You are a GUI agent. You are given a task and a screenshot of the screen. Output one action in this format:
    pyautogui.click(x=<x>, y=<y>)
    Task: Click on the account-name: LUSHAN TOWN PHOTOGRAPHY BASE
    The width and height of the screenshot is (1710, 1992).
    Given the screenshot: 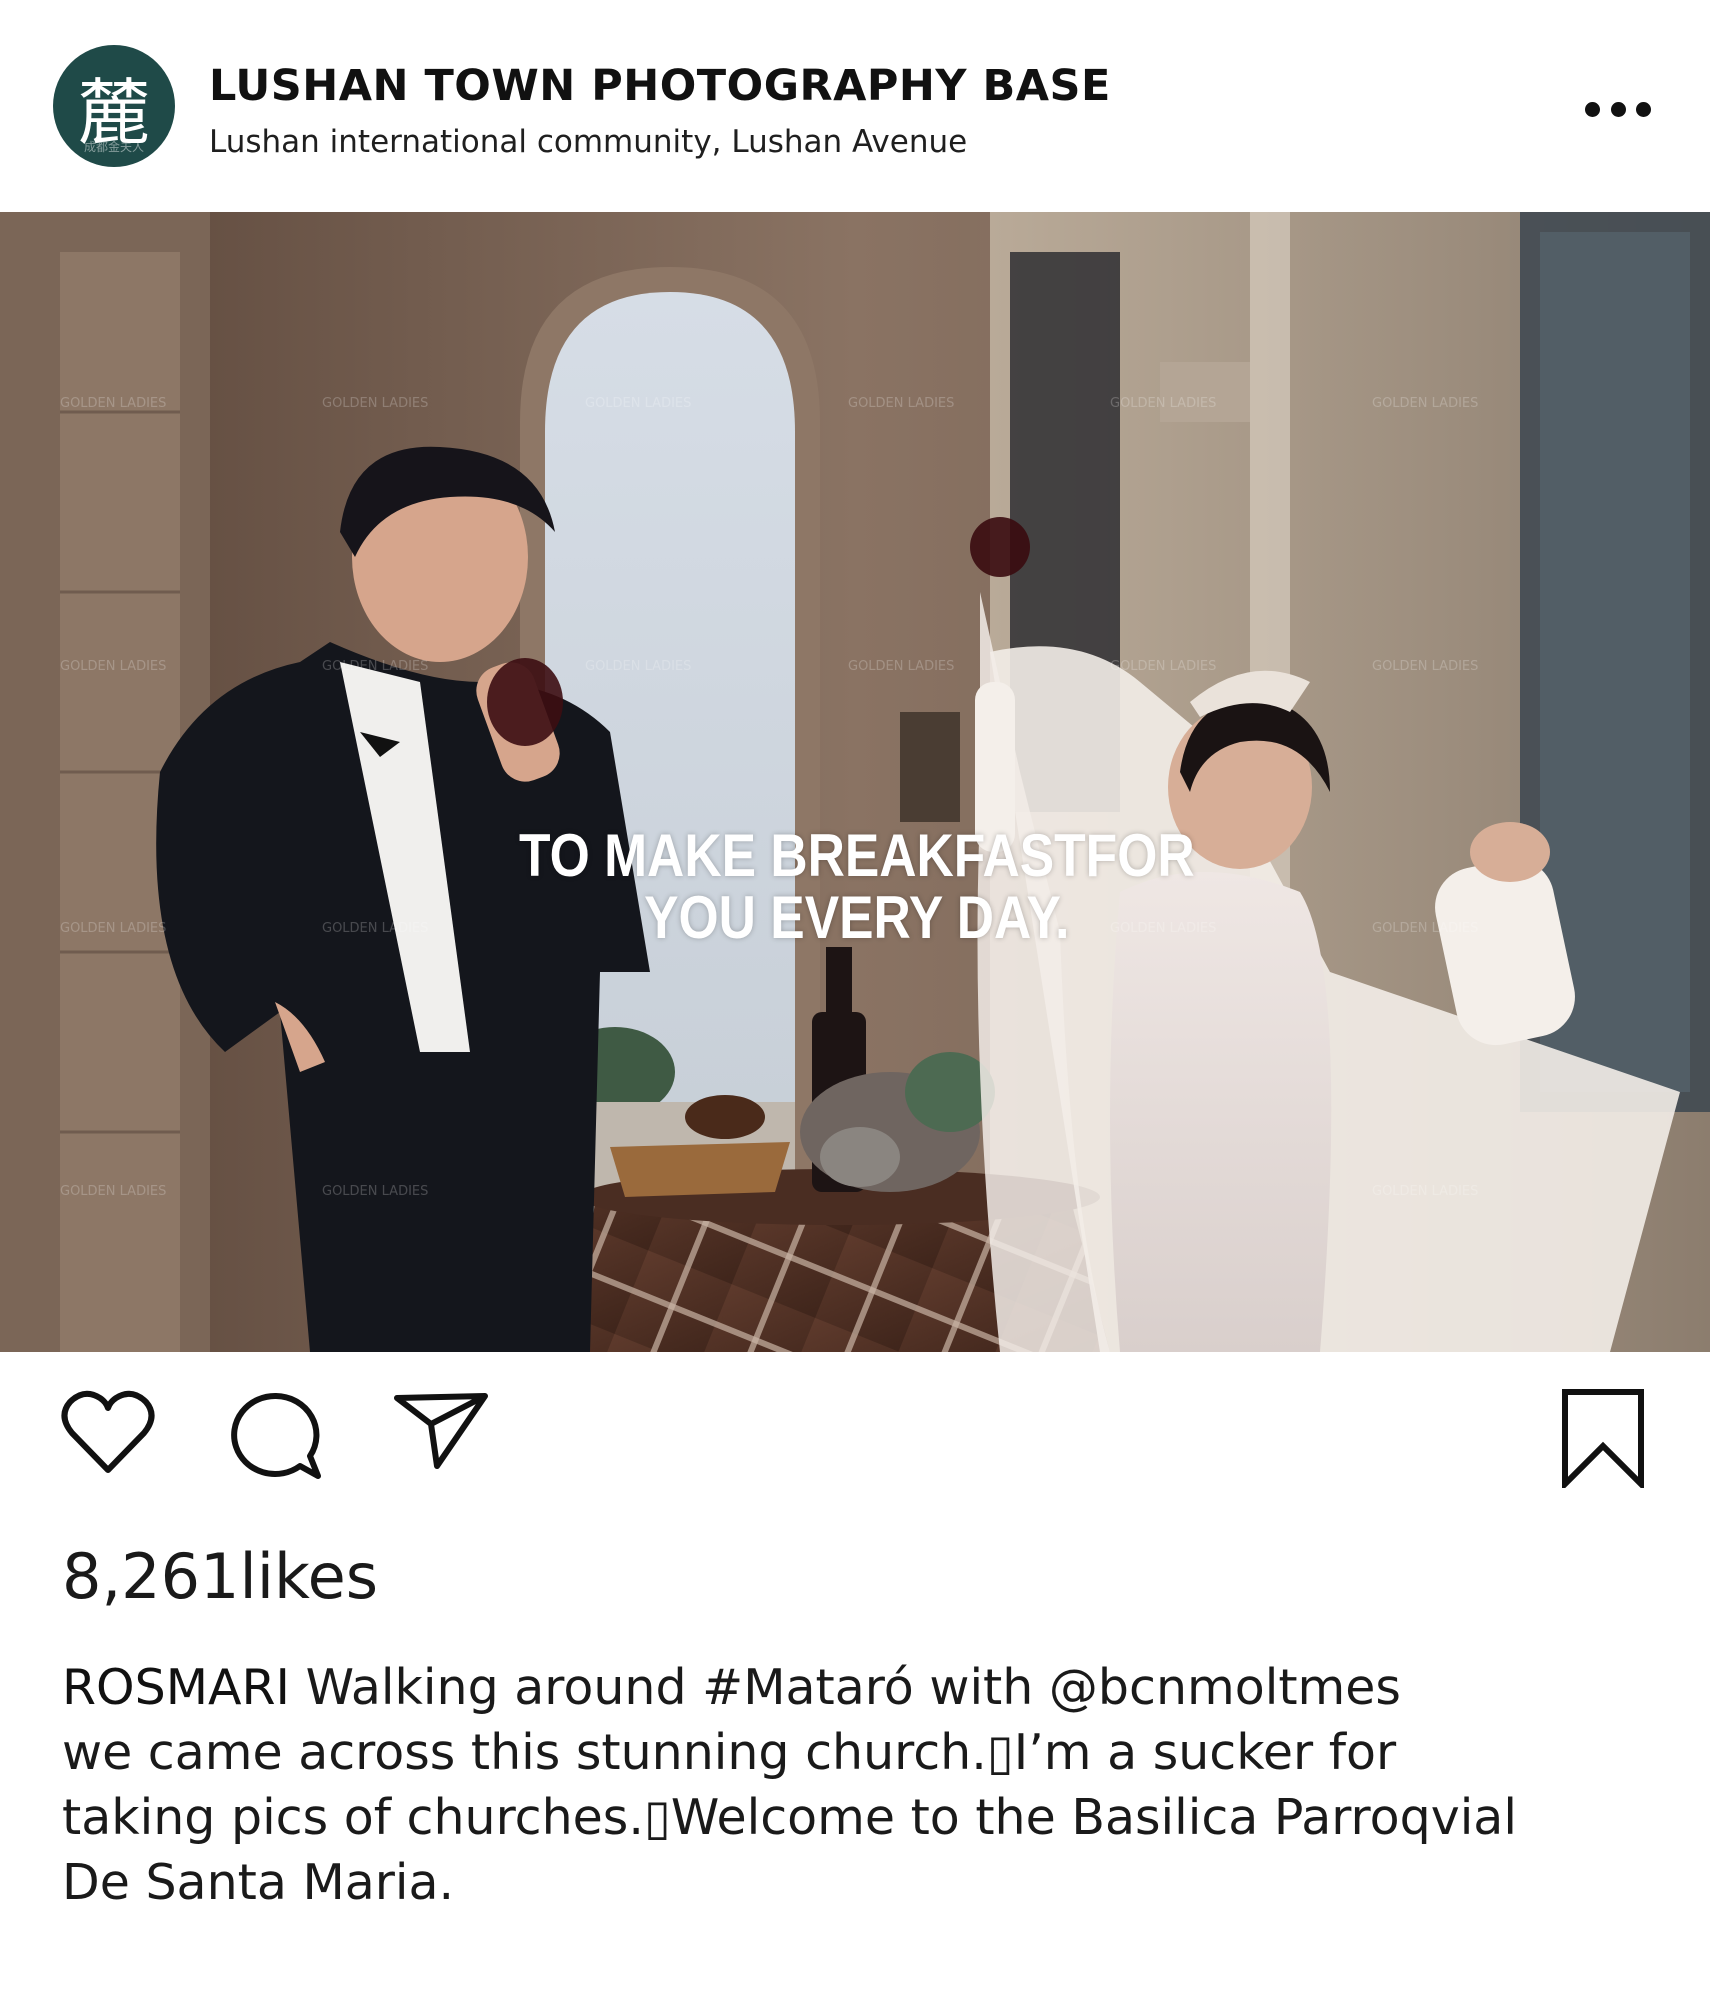 What is the action you would take?
    pyautogui.click(x=660, y=86)
    